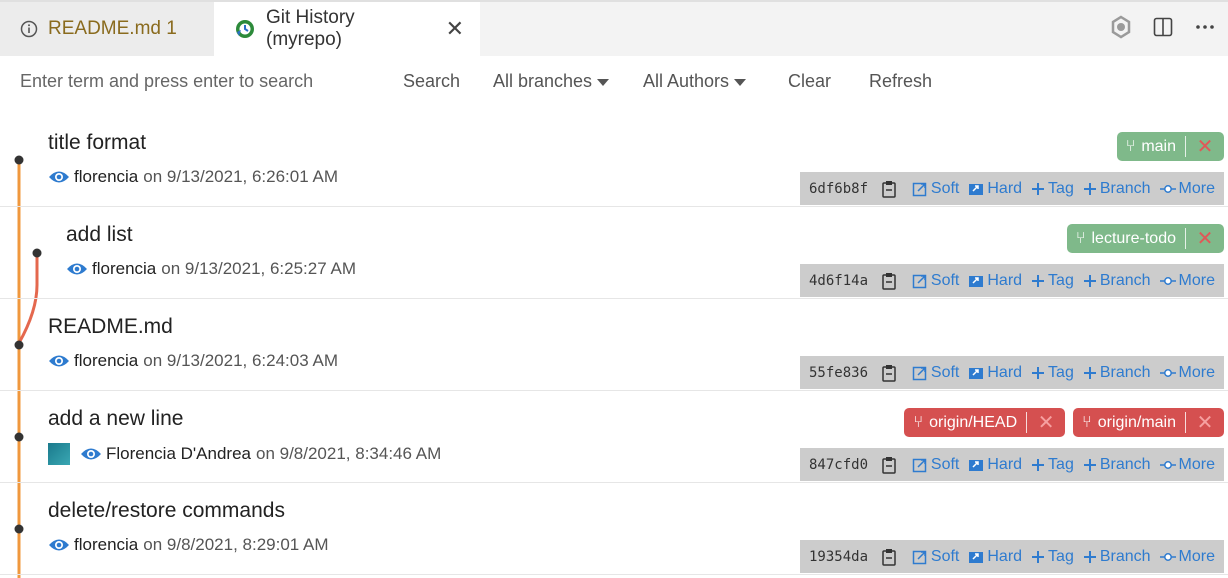  Describe the element at coordinates (841, 557) in the screenshot. I see `commit-hash: 19354da` at that location.